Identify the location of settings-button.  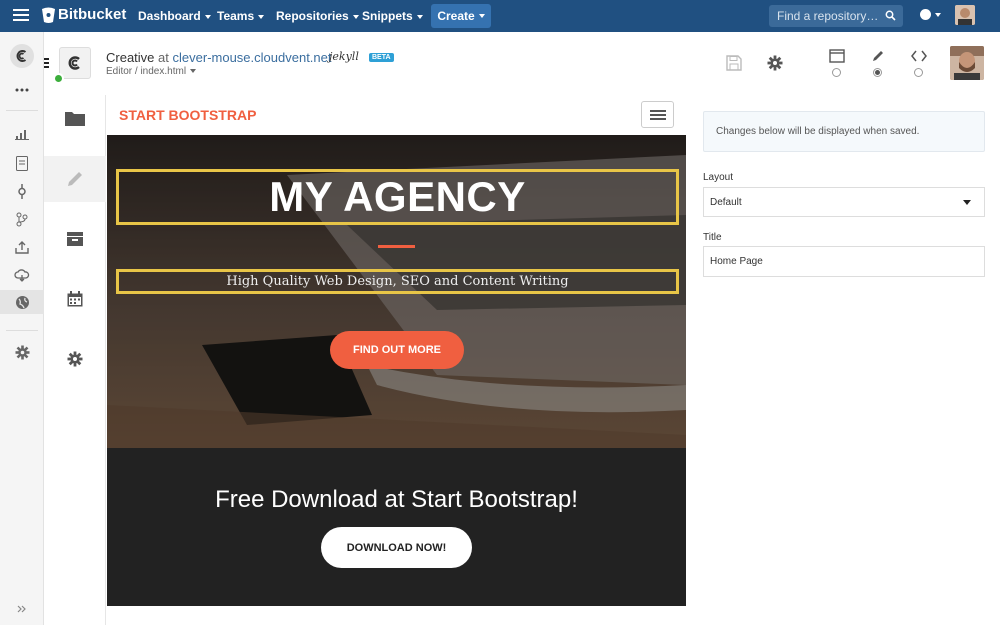
(775, 63).